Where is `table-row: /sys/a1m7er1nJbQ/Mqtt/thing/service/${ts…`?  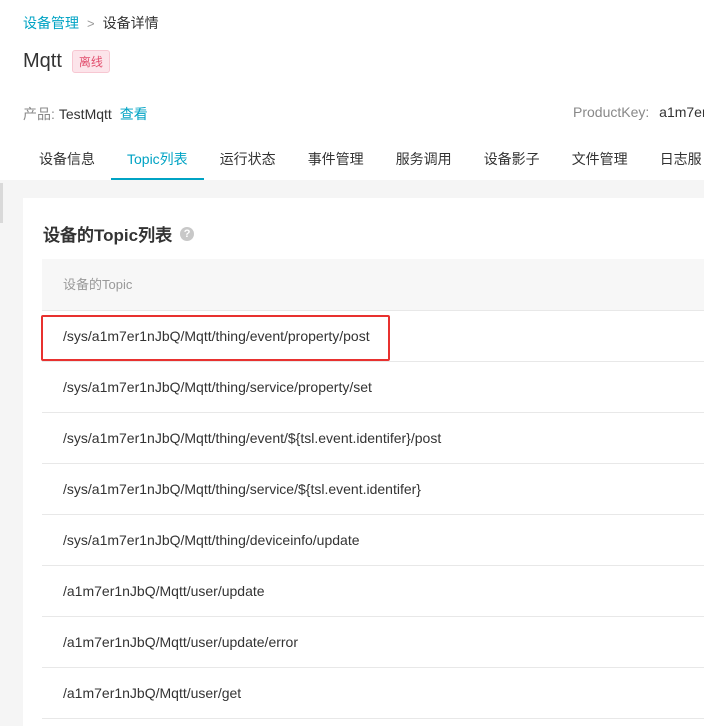
table-row: /sys/a1m7er1nJbQ/Mqtt/thing/service/${ts… is located at coordinates (373, 489).